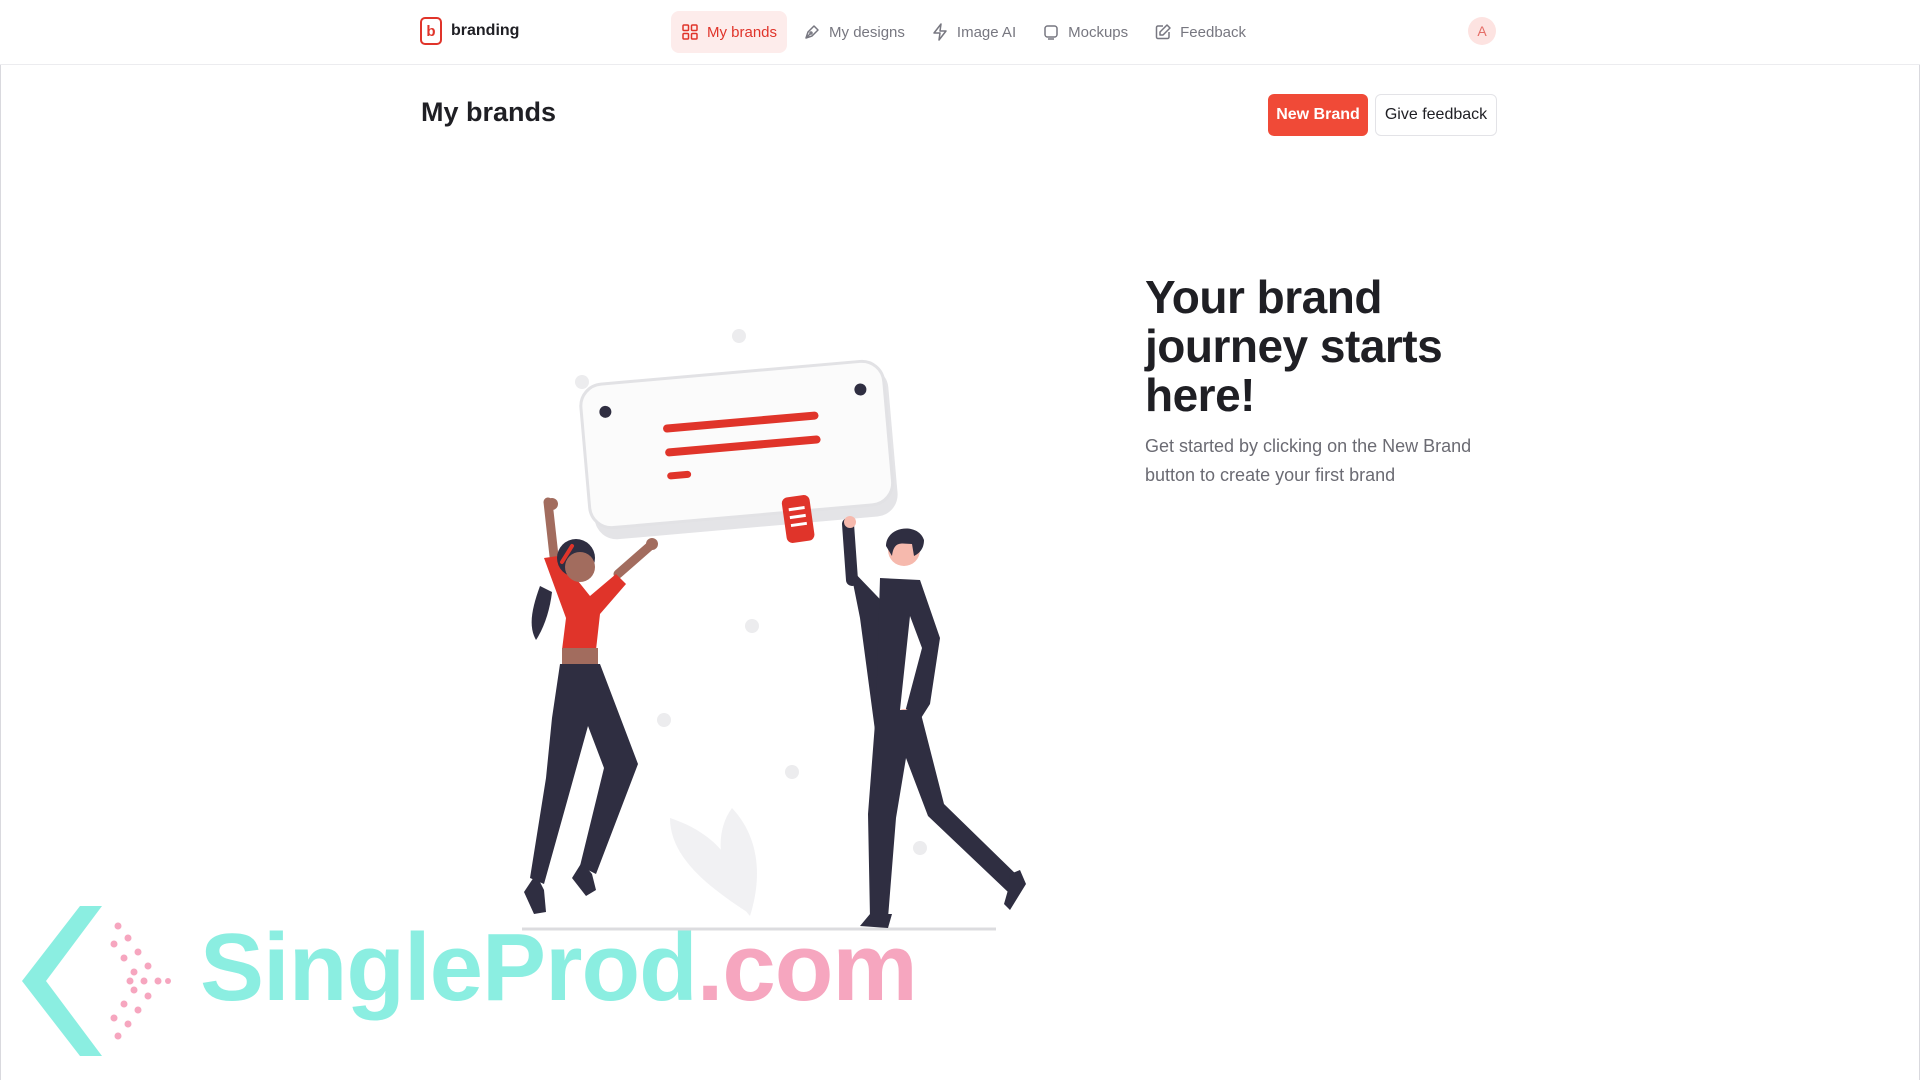  What do you see at coordinates (1482, 31) in the screenshot?
I see `avatar: A` at bounding box center [1482, 31].